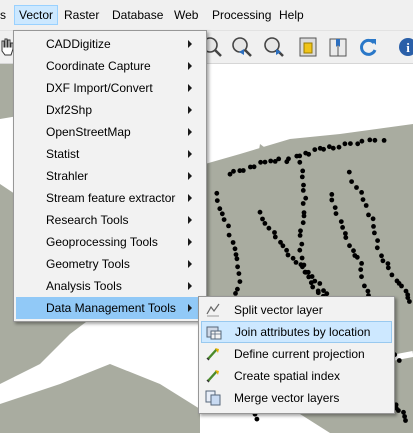  What do you see at coordinates (110, 264) in the screenshot?
I see `menu-item-geometry-tools: Geometry Tools` at bounding box center [110, 264].